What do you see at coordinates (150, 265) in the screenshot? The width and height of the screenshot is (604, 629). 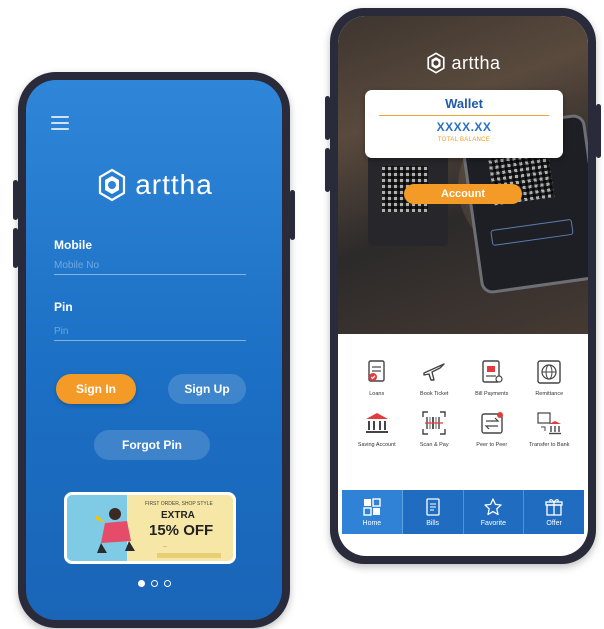 I see `mobile-input` at bounding box center [150, 265].